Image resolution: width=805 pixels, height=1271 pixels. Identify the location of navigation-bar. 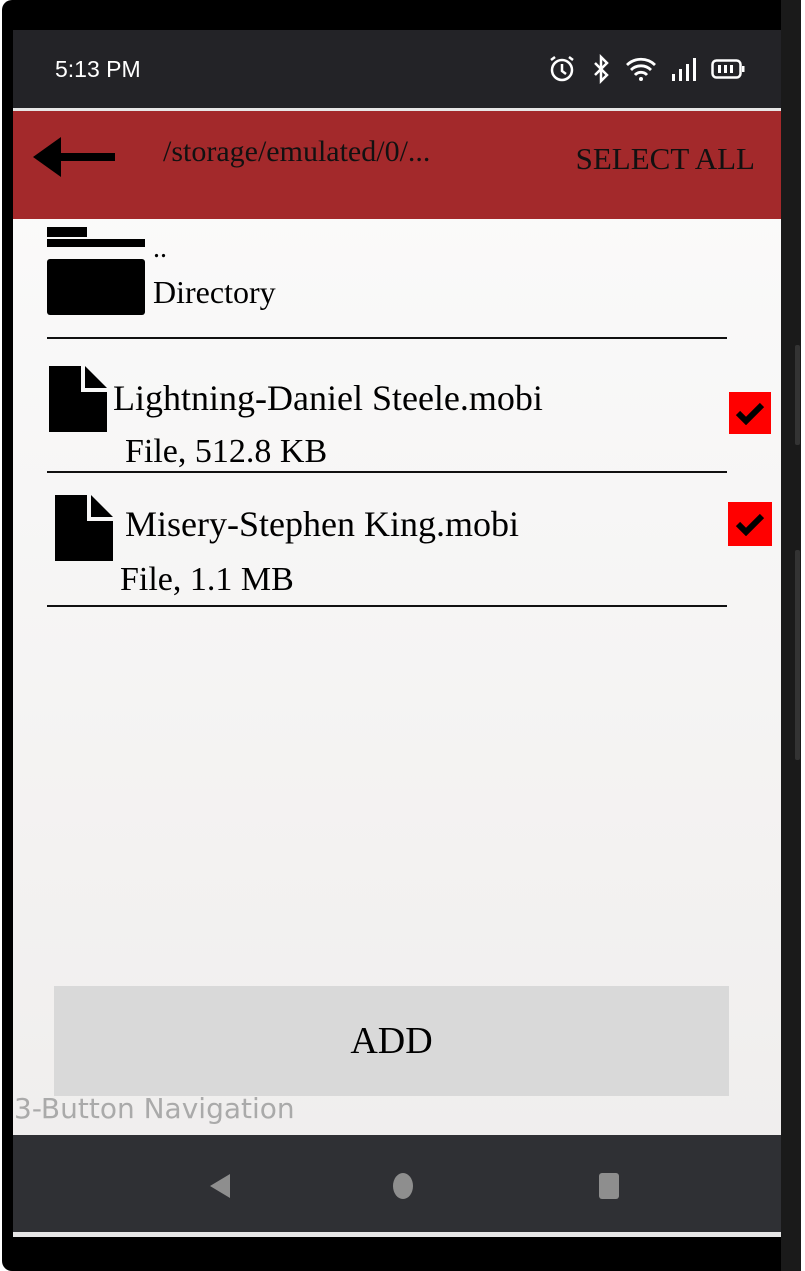
(397, 1183).